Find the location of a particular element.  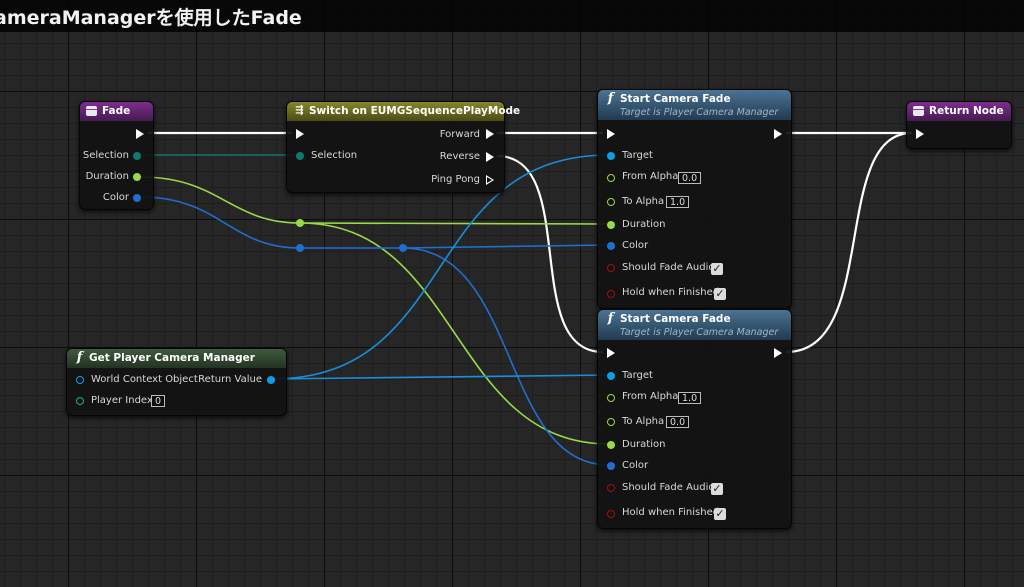

camera-fade-1-target-pin is located at coordinates (611, 156).